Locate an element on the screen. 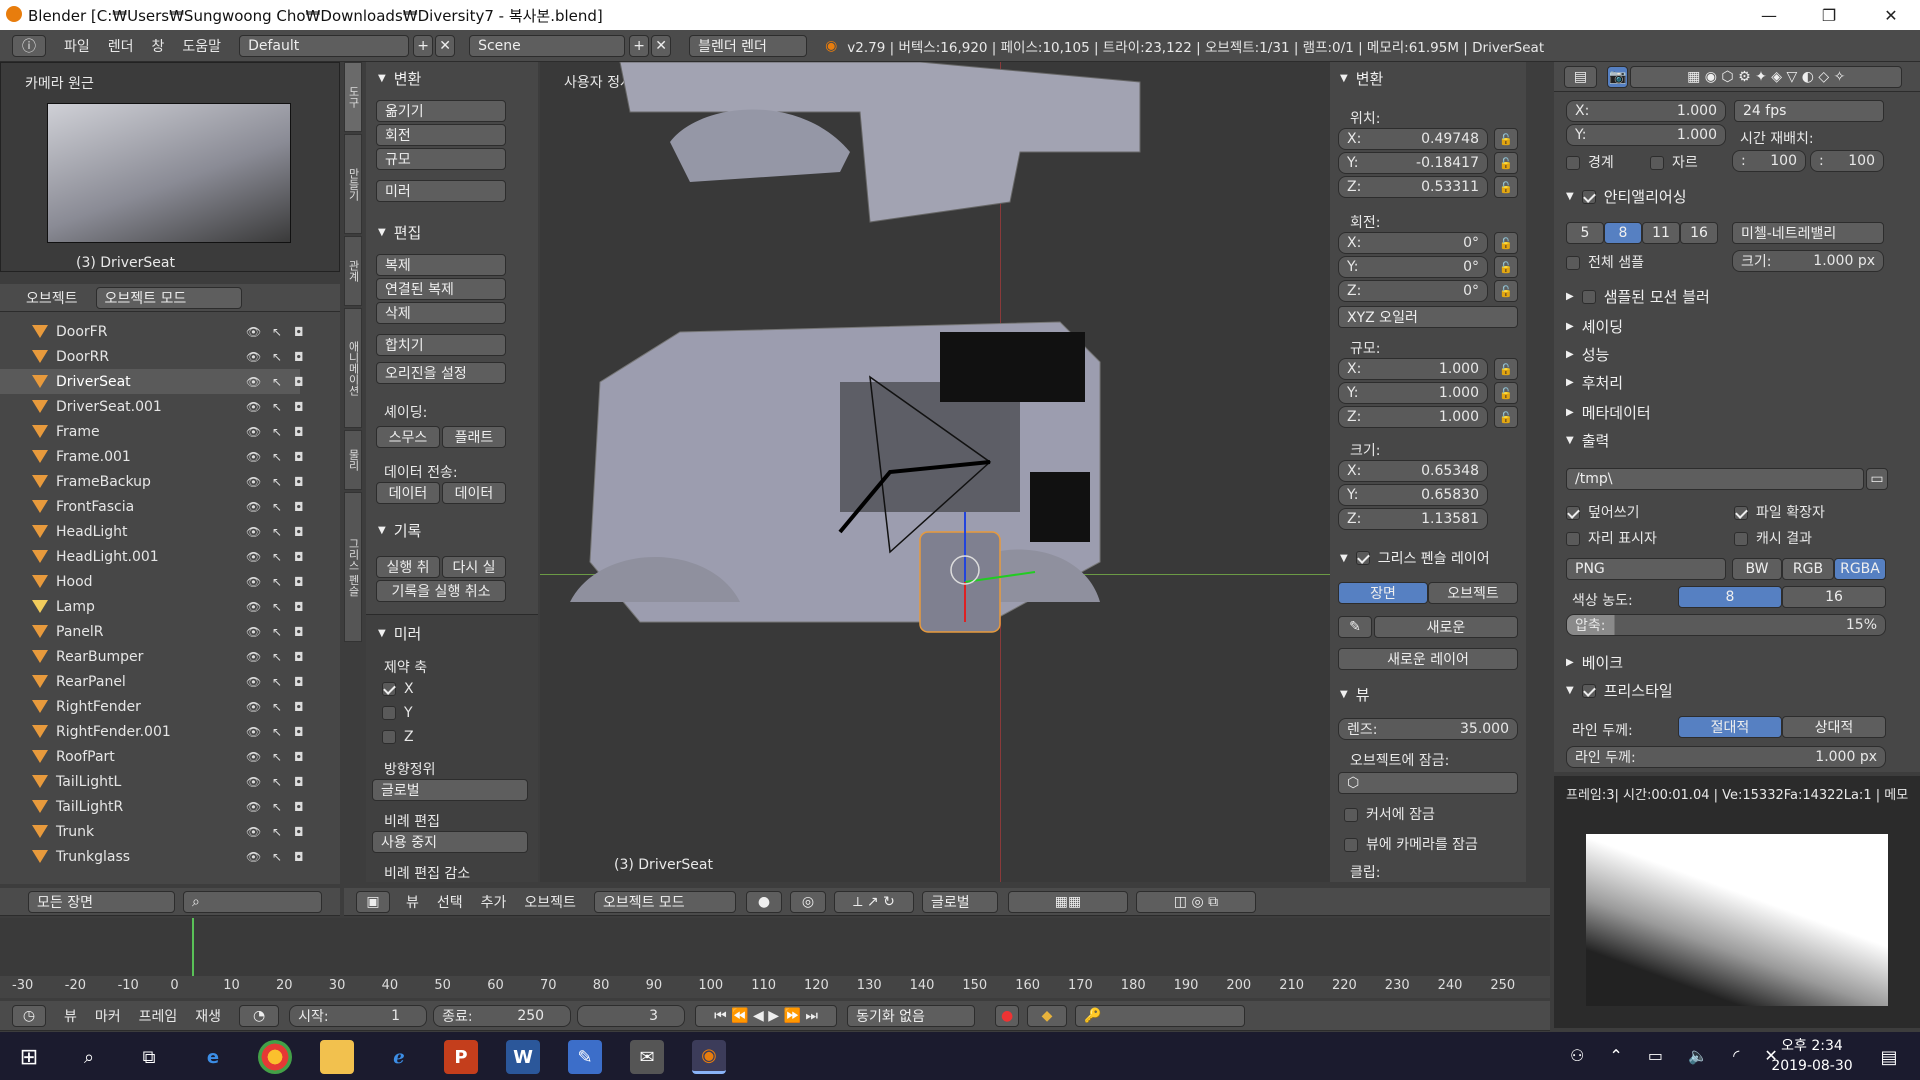 The width and height of the screenshot is (1920, 1080). outliner-item: DoorFR 👁 ↖ ◘ is located at coordinates (152, 331).